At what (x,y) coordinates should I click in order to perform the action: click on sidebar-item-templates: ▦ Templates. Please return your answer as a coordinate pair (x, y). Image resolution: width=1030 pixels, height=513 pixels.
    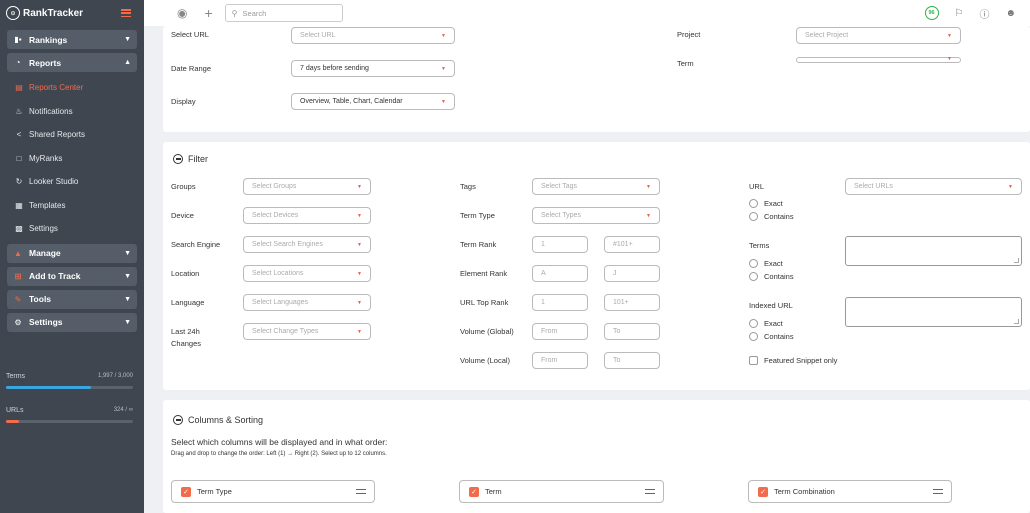
    Looking at the image, I should click on (72, 206).